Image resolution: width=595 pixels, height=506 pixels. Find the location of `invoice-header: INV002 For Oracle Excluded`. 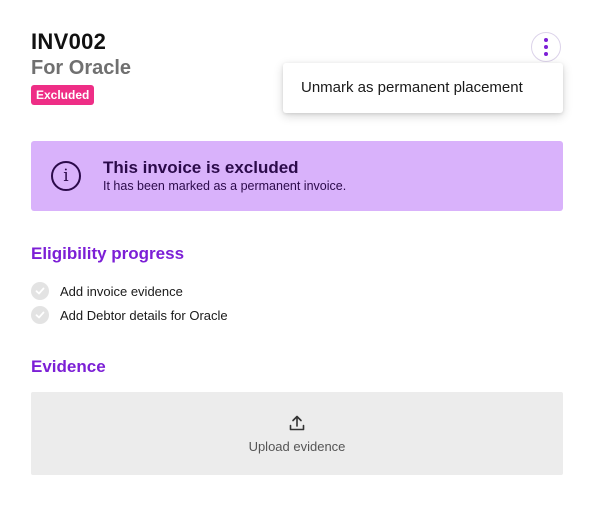

invoice-header: INV002 For Oracle Excluded is located at coordinates (81, 67).